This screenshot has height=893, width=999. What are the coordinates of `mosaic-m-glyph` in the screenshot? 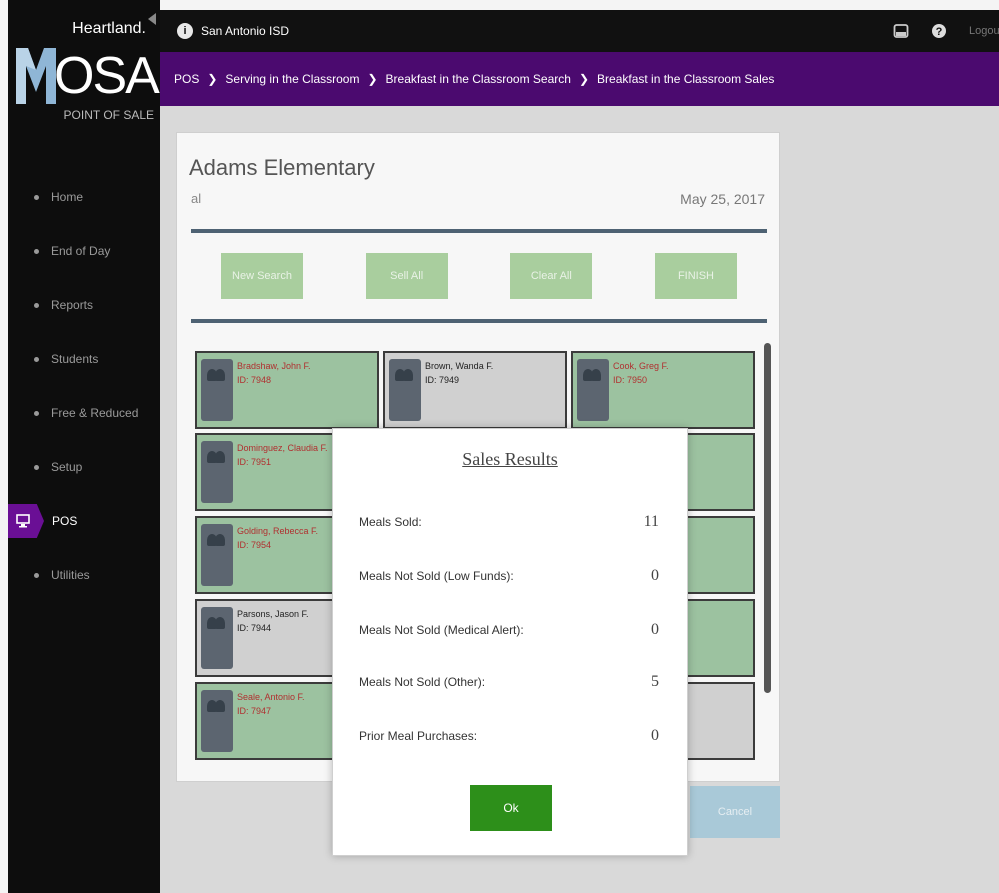 It's located at (36, 76).